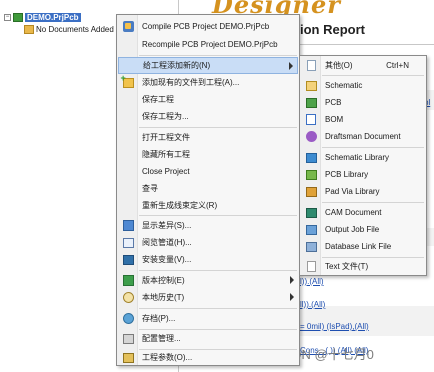 The width and height of the screenshot is (434, 372). Describe the element at coordinates (128, 280) in the screenshot. I see `vcs-icon` at that location.